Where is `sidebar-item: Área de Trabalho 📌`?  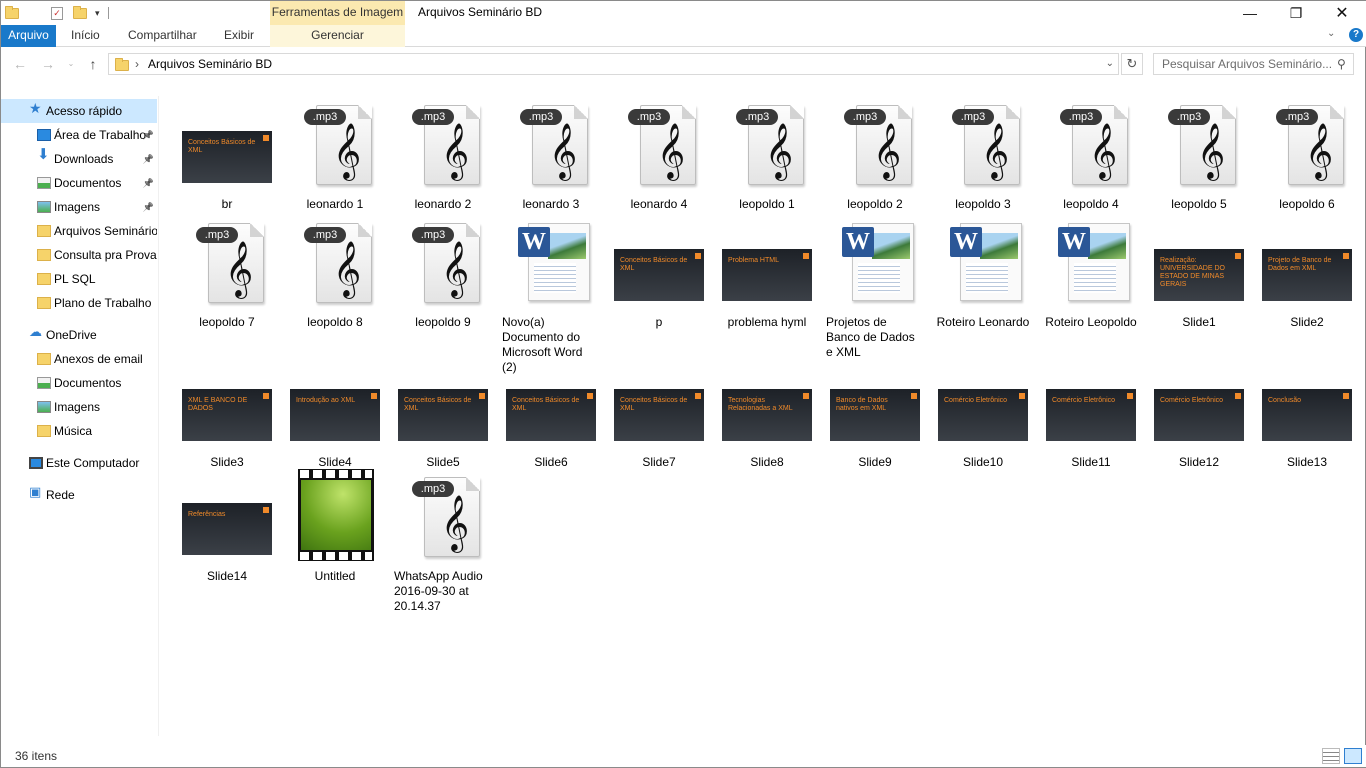
sidebar-item: Área de Trabalho 📌 is located at coordinates (79, 135).